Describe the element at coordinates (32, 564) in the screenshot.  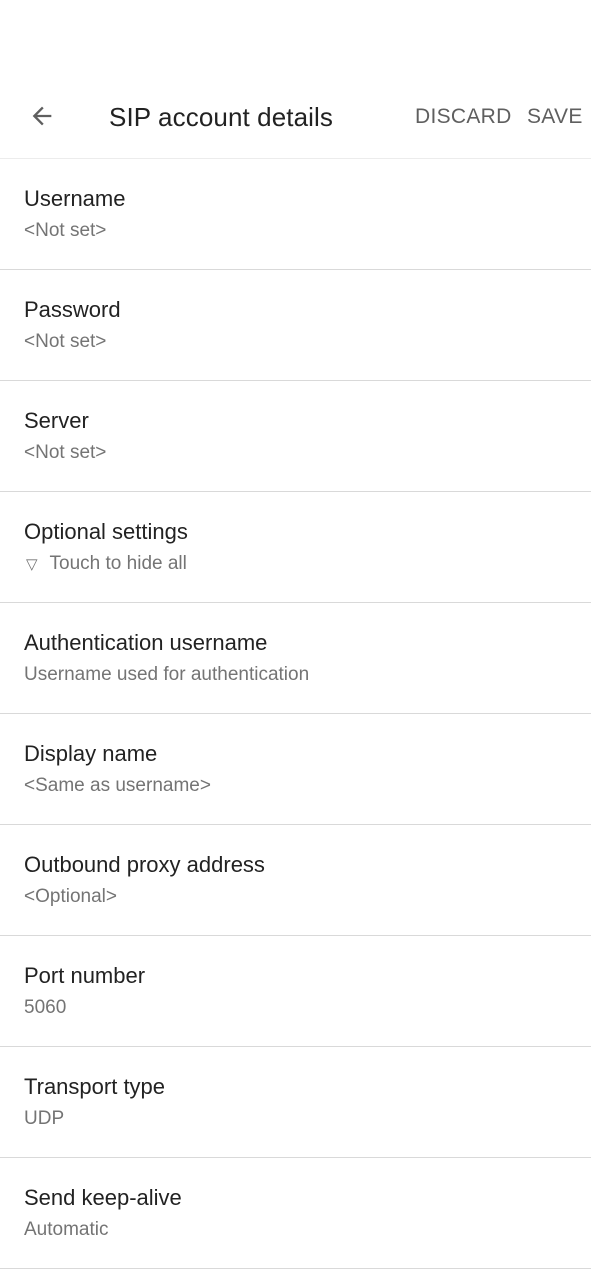
I see `triangle-down-outline-icon: ▽` at that location.